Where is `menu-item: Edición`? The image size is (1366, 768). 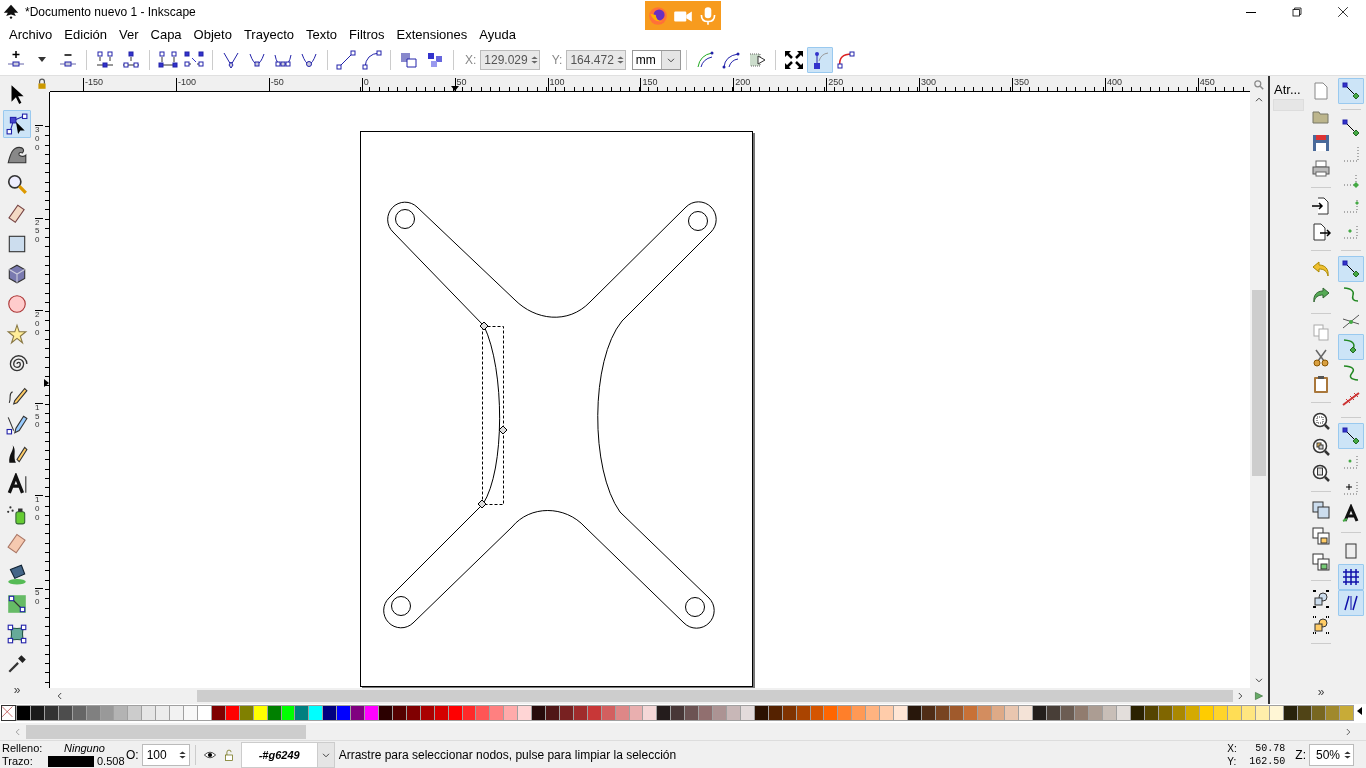 menu-item: Edición is located at coordinates (85, 34).